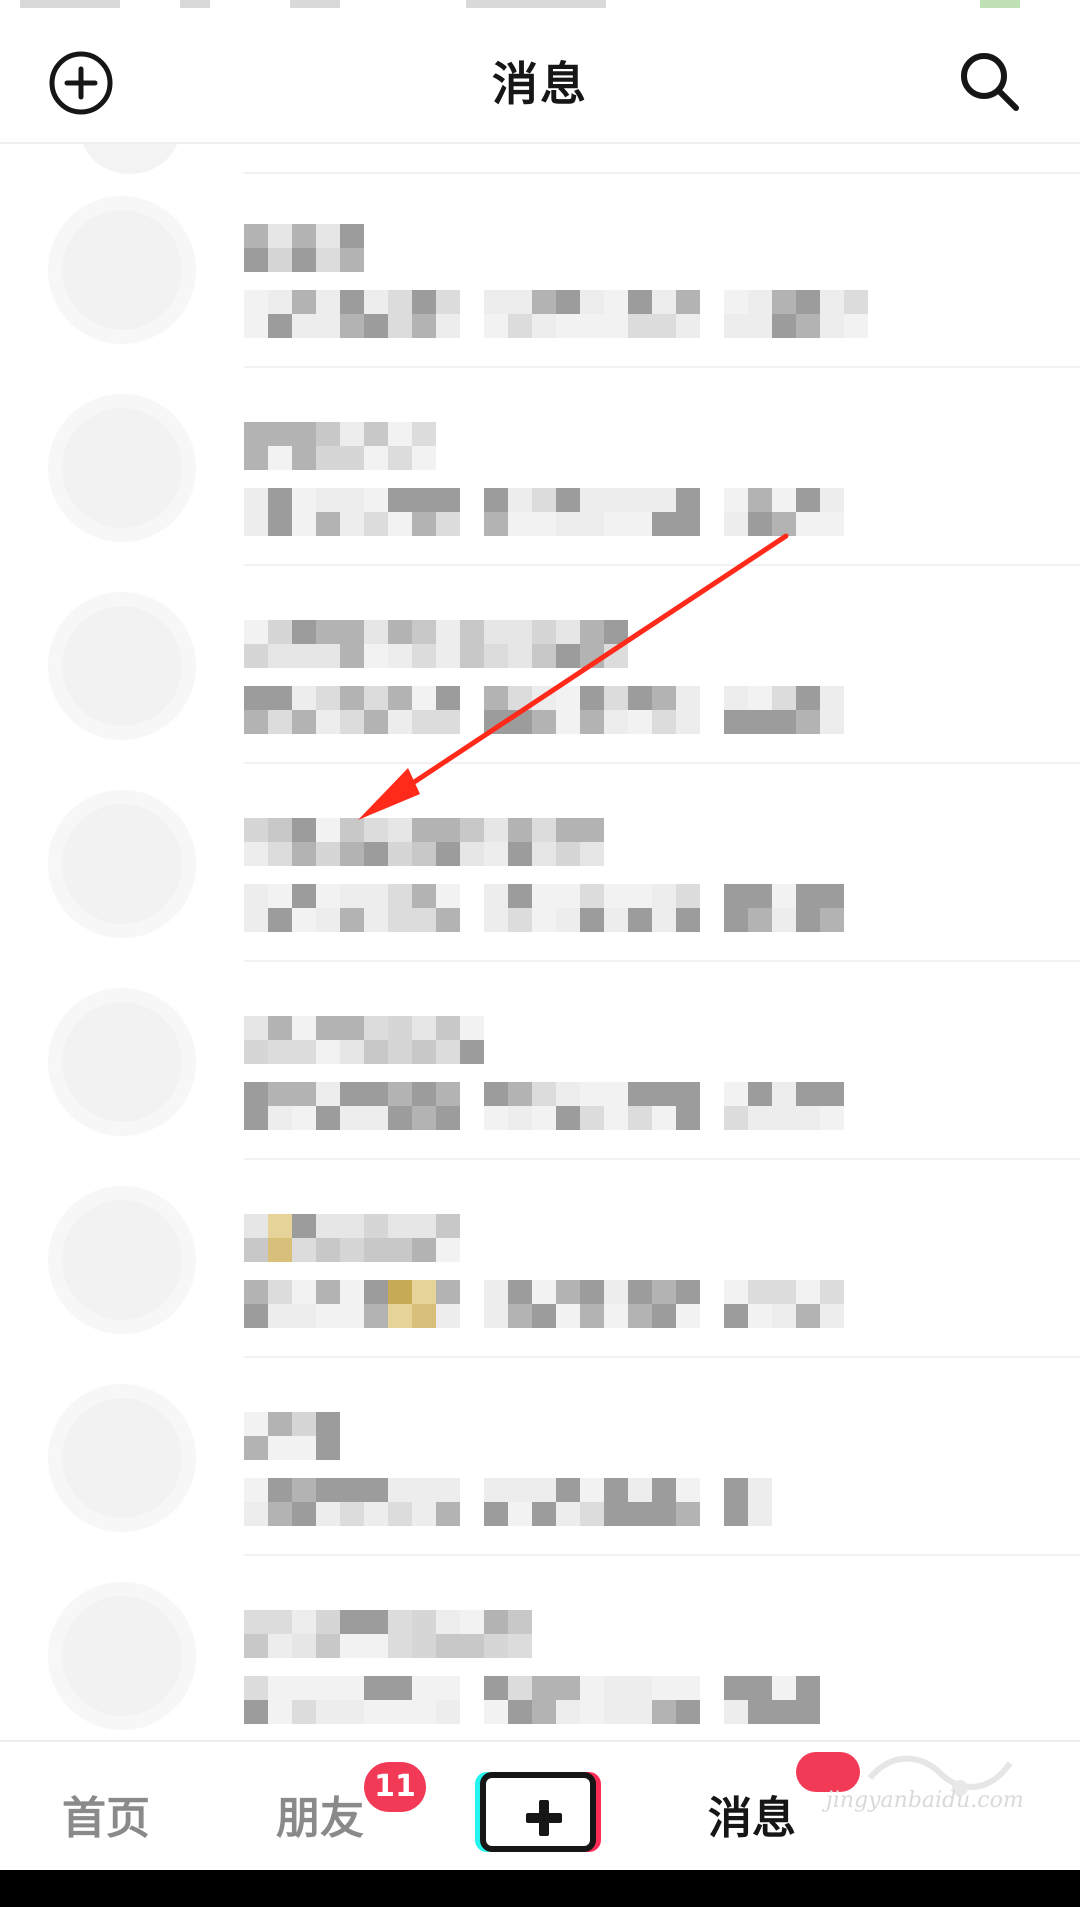 The width and height of the screenshot is (1080, 1907). Describe the element at coordinates (990, 82) in the screenshot. I see `search-icon` at that location.